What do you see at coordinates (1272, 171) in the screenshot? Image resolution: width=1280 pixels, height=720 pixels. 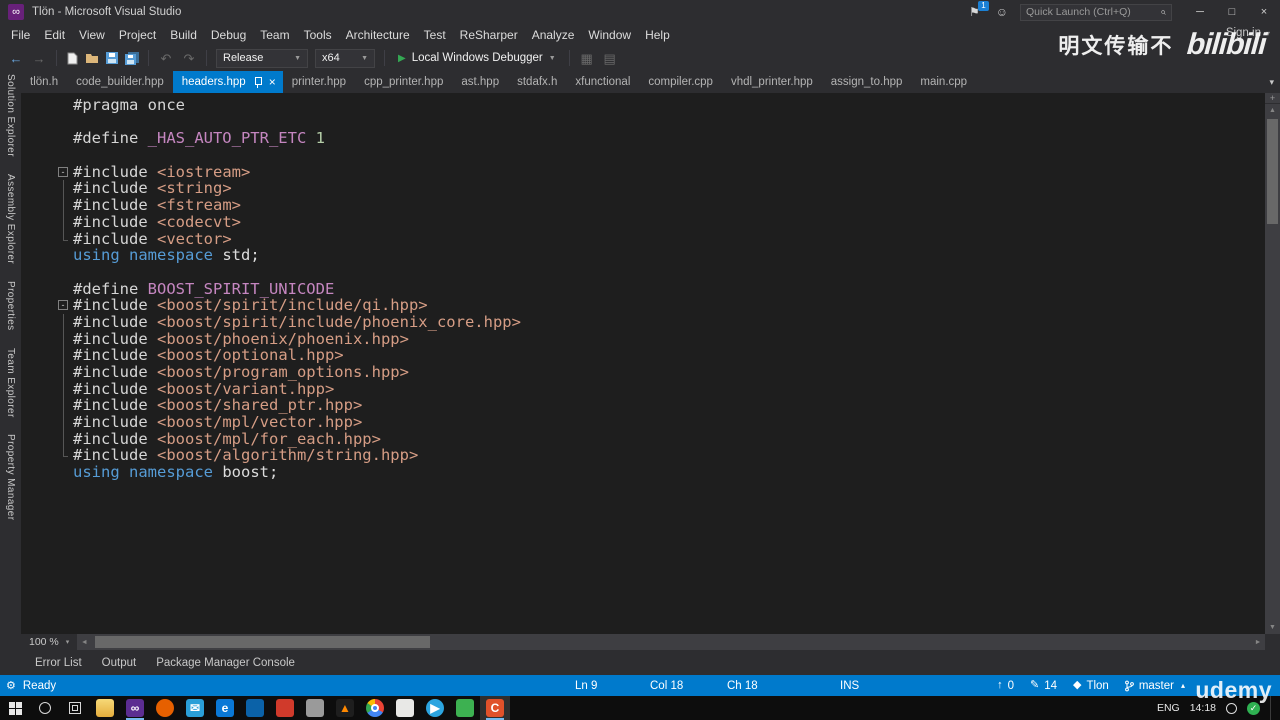 I see `vertical-scroll-thumb` at bounding box center [1272, 171].